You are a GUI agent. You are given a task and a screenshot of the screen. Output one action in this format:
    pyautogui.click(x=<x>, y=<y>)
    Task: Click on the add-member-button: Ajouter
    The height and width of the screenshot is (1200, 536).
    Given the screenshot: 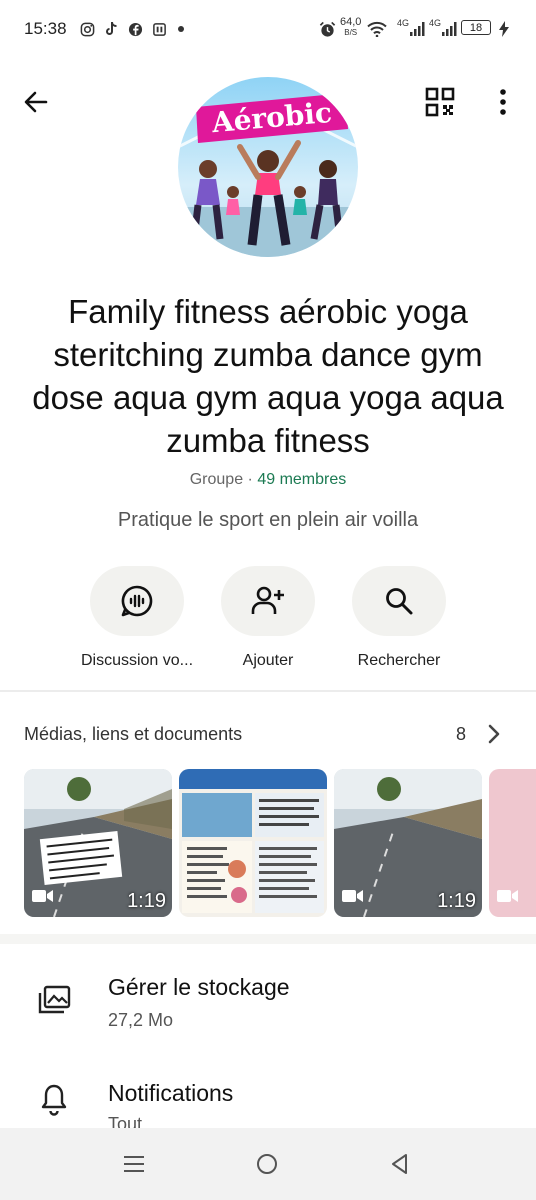 What is the action you would take?
    pyautogui.click(x=268, y=621)
    